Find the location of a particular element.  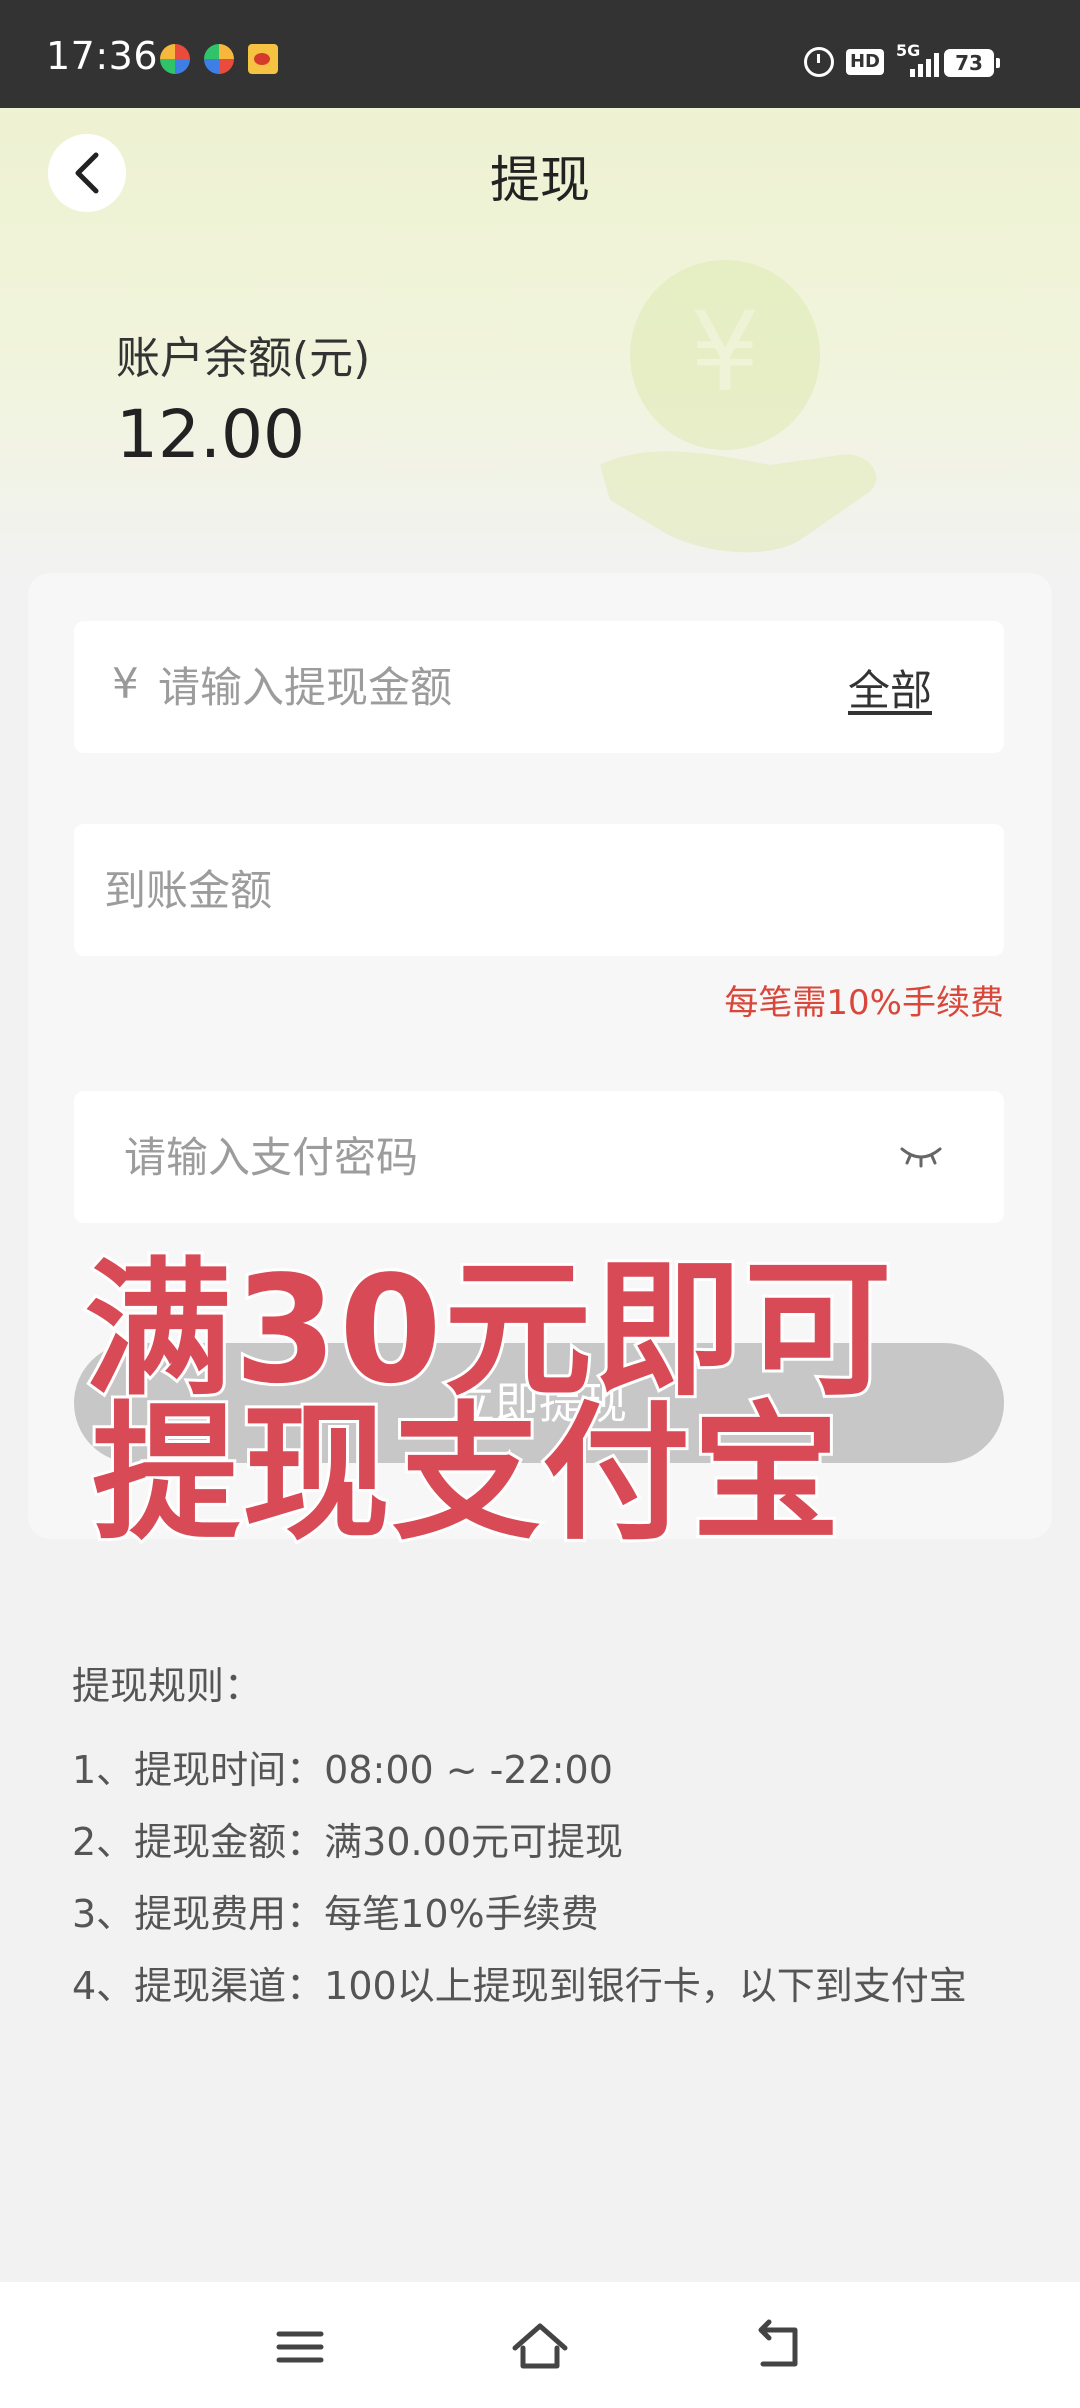

promo-overlay: 满30元即可 提现支付宝 is located at coordinates (488, 1406).